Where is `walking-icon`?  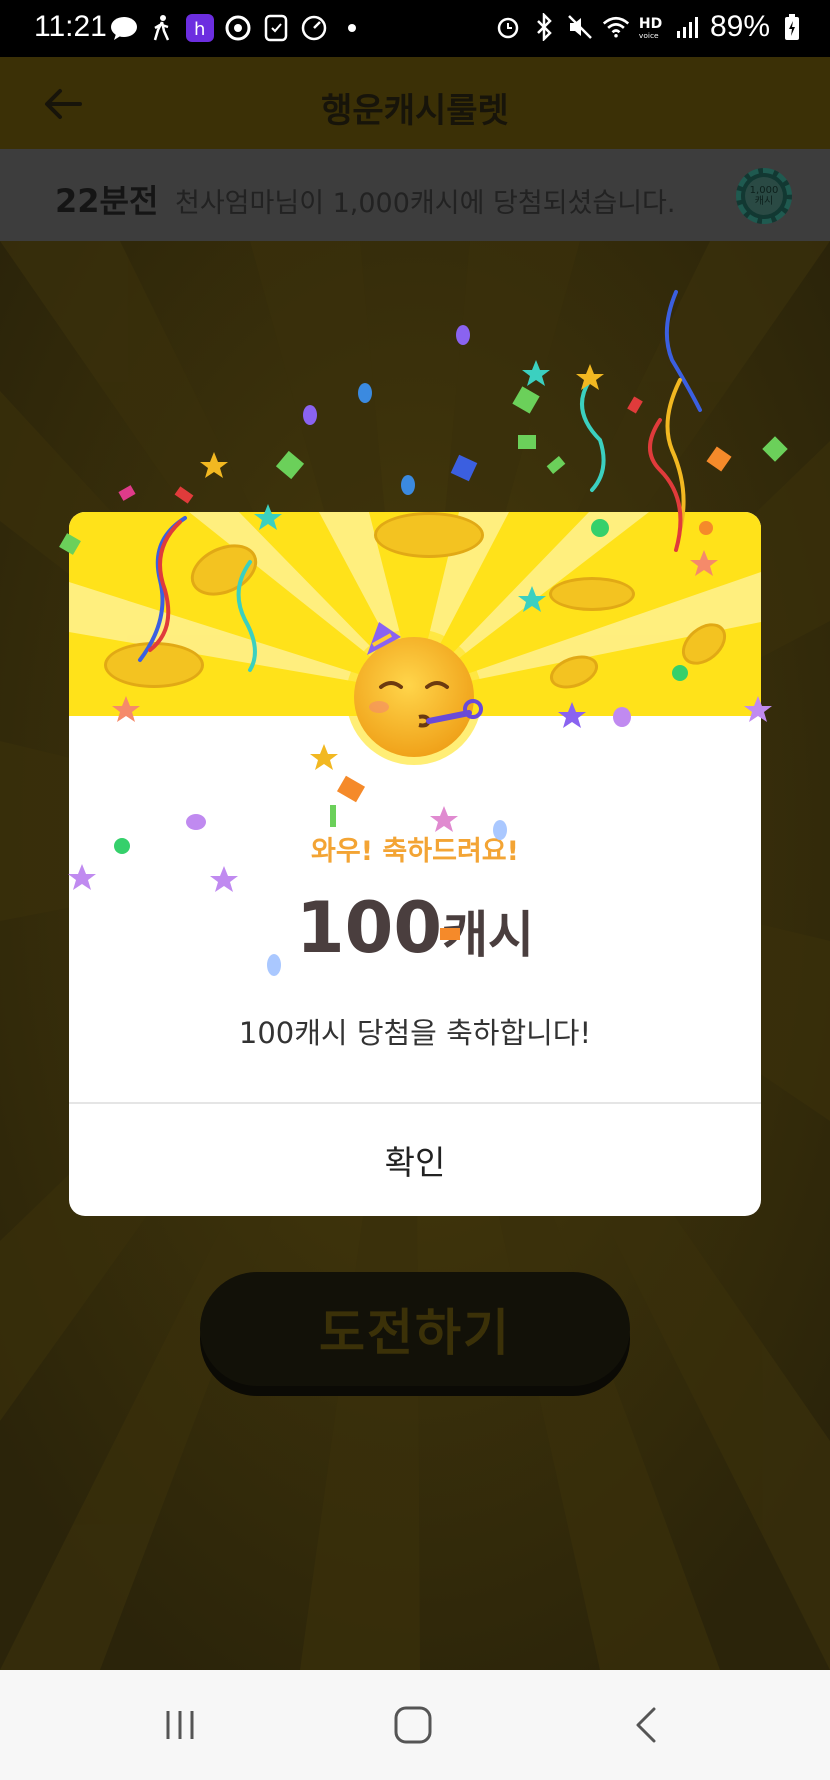 walking-icon is located at coordinates (162, 28).